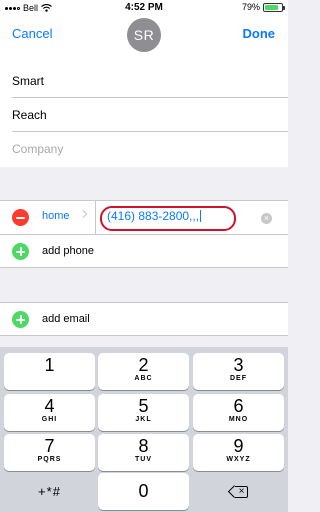 This screenshot has width=320, height=512. What do you see at coordinates (83, 214) in the screenshot?
I see `chevron-right-icon` at bounding box center [83, 214].